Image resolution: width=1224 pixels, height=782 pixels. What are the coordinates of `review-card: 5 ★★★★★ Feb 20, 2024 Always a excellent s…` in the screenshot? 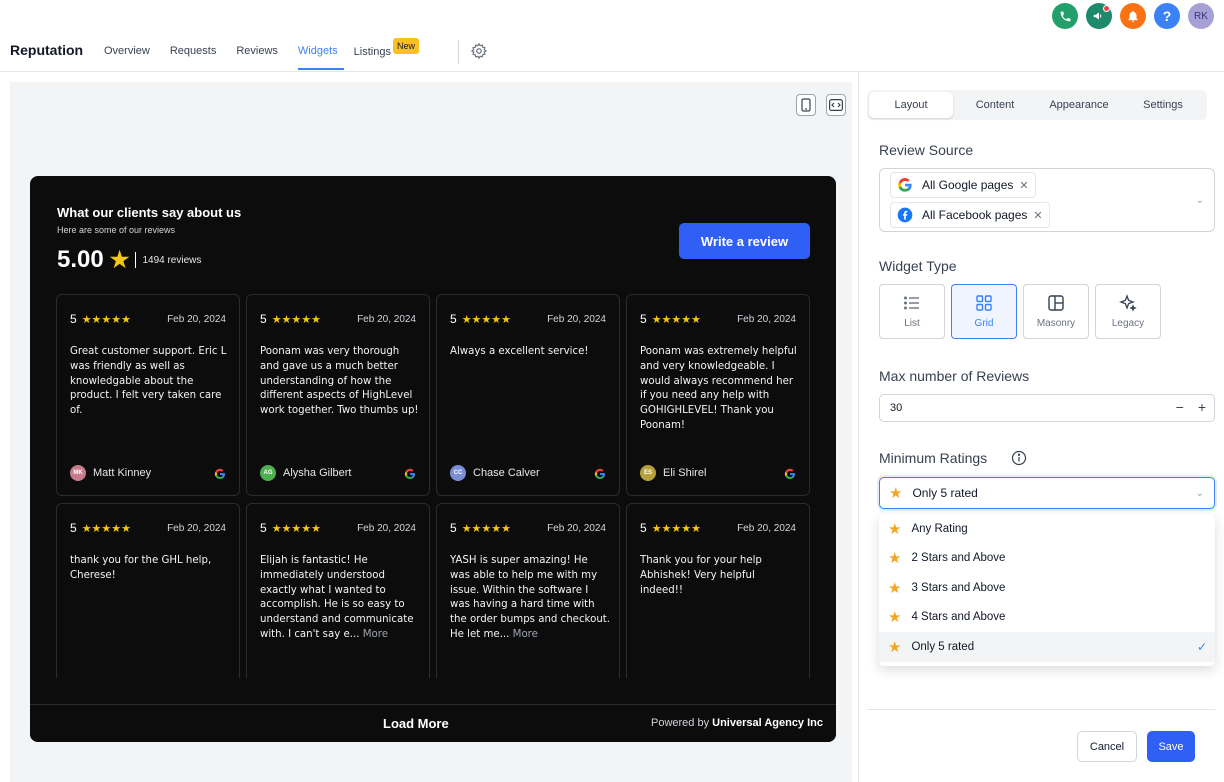 It's located at (528, 395).